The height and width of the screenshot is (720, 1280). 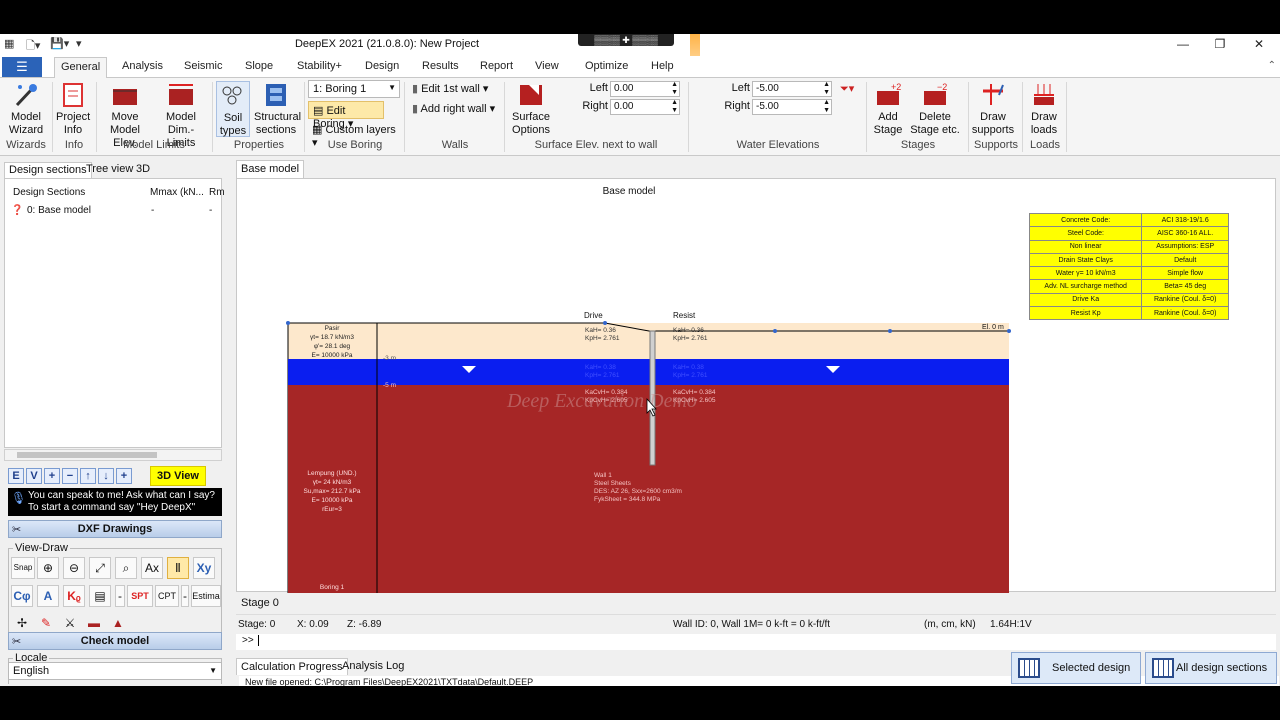 I want to click on horizontal-scrollbar, so click(x=113, y=455).